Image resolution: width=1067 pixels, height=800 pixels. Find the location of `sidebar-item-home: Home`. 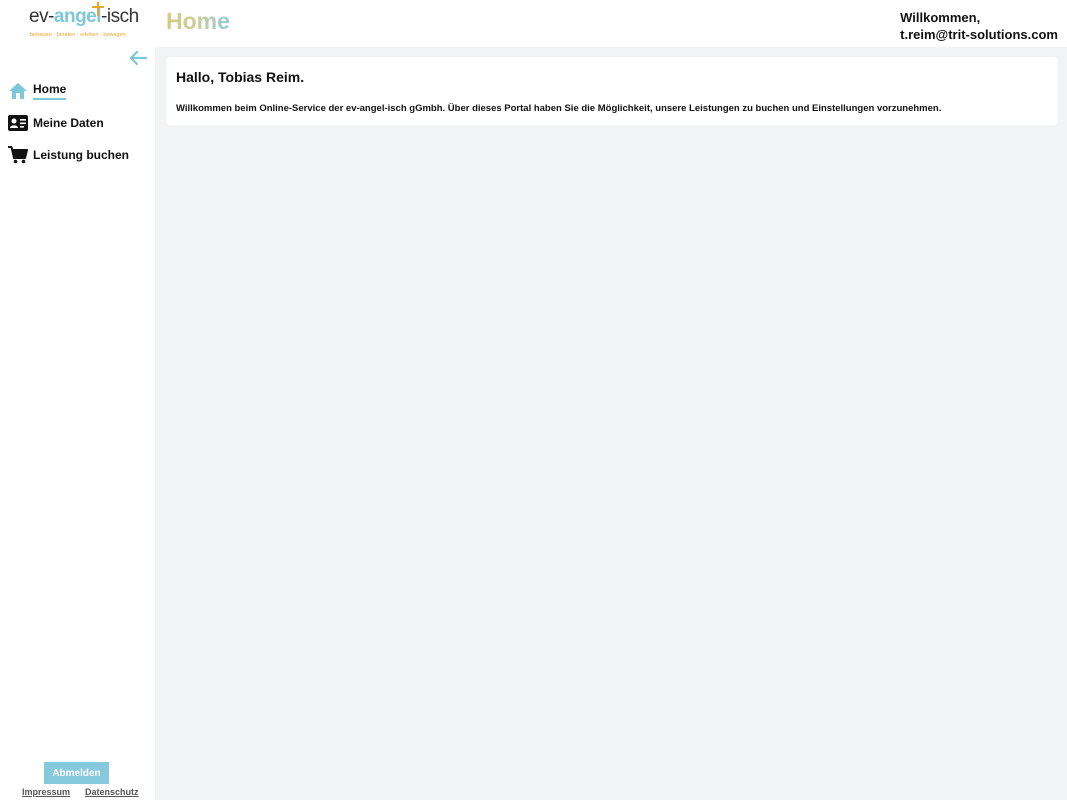

sidebar-item-home: Home is located at coordinates (77, 91).